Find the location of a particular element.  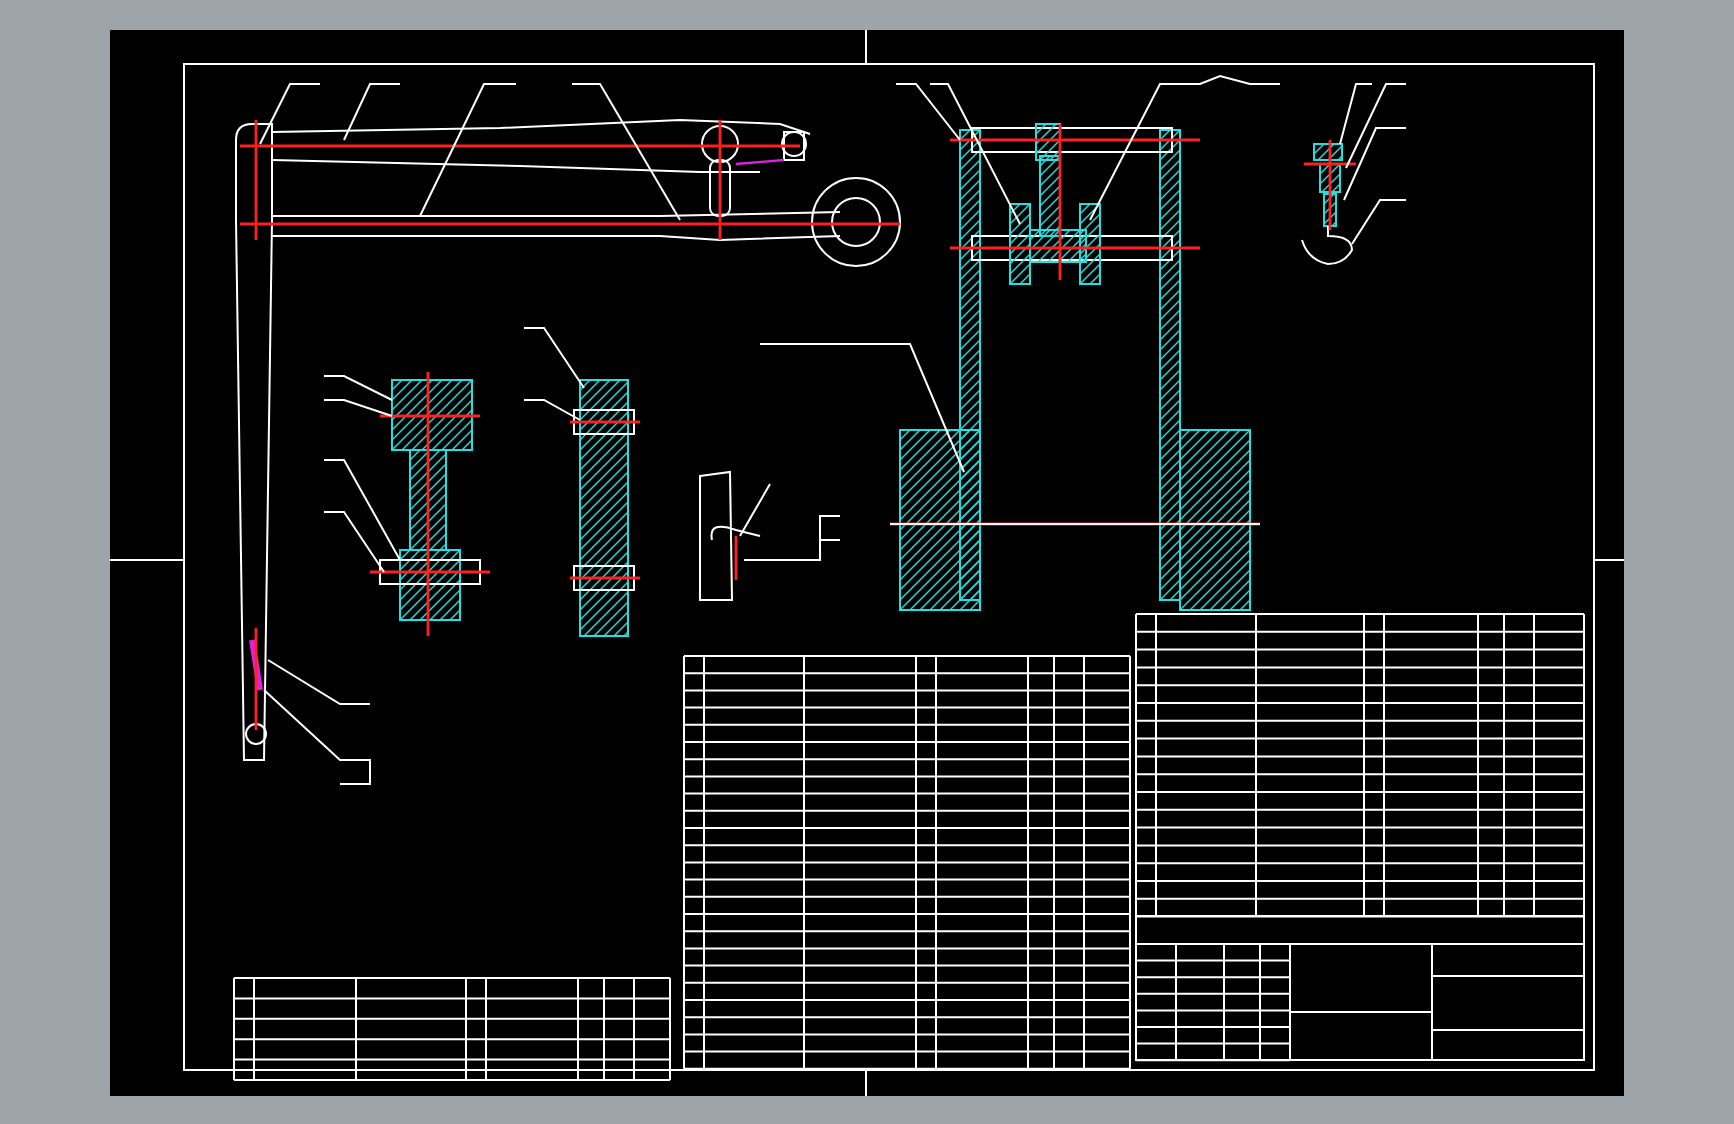

clamp-drawing is located at coordinates (770, 536).